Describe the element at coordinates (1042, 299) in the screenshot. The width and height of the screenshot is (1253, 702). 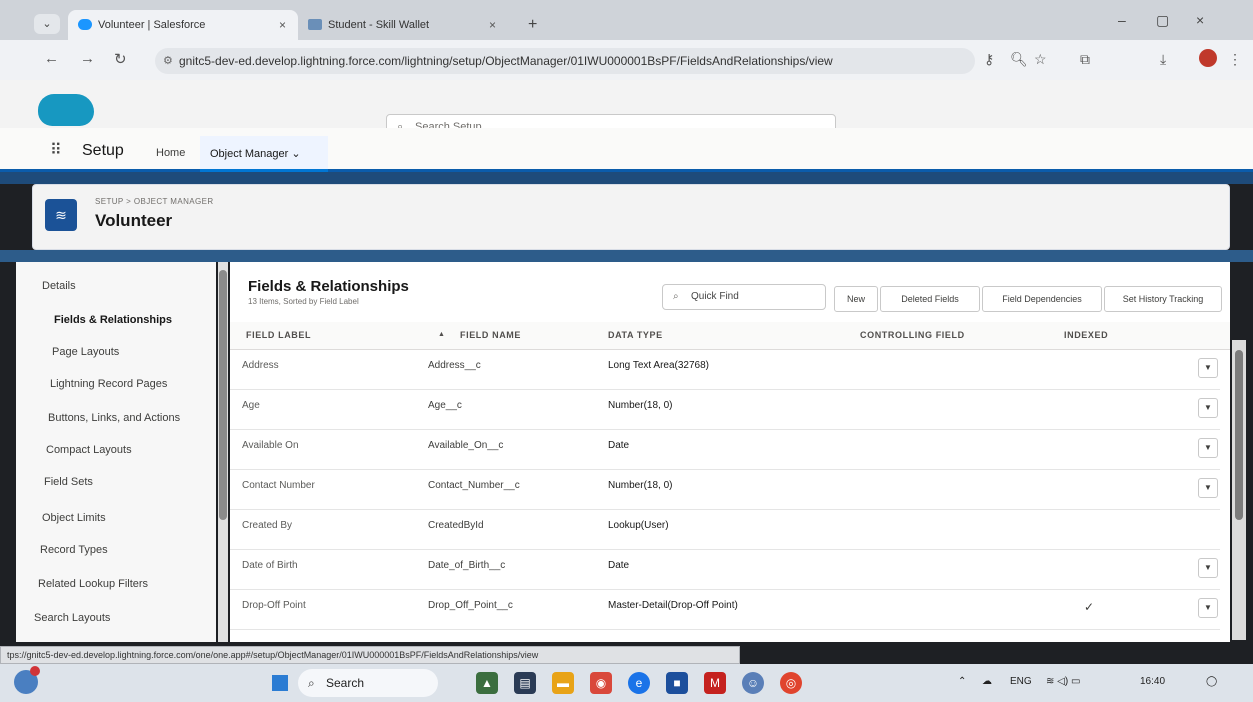
I see `field-dependencies-button: Field Dependencies` at that location.